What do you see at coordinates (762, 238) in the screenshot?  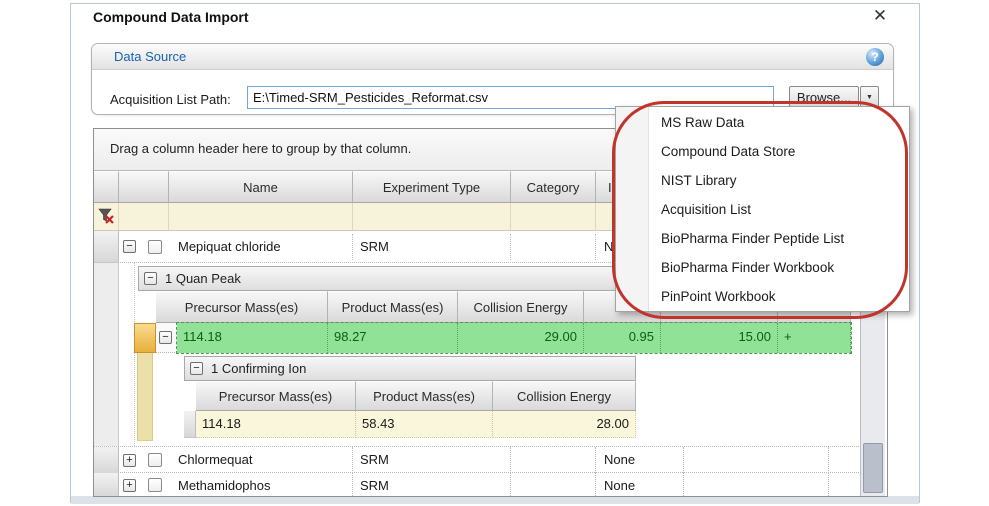 I see `menu-item-biopharma-finder-peptide-list: BioPharma Finder Peptide List` at bounding box center [762, 238].